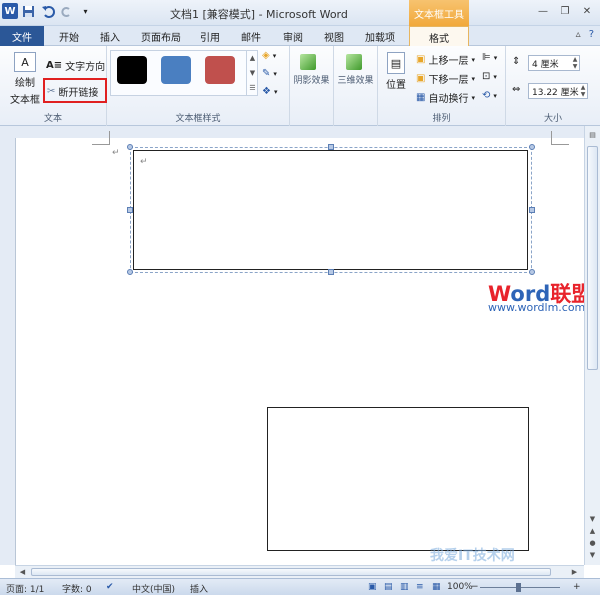 This screenshot has height=595, width=600. What do you see at coordinates (380, 36) in the screenshot?
I see `tab-addins: 加载项` at bounding box center [380, 36].